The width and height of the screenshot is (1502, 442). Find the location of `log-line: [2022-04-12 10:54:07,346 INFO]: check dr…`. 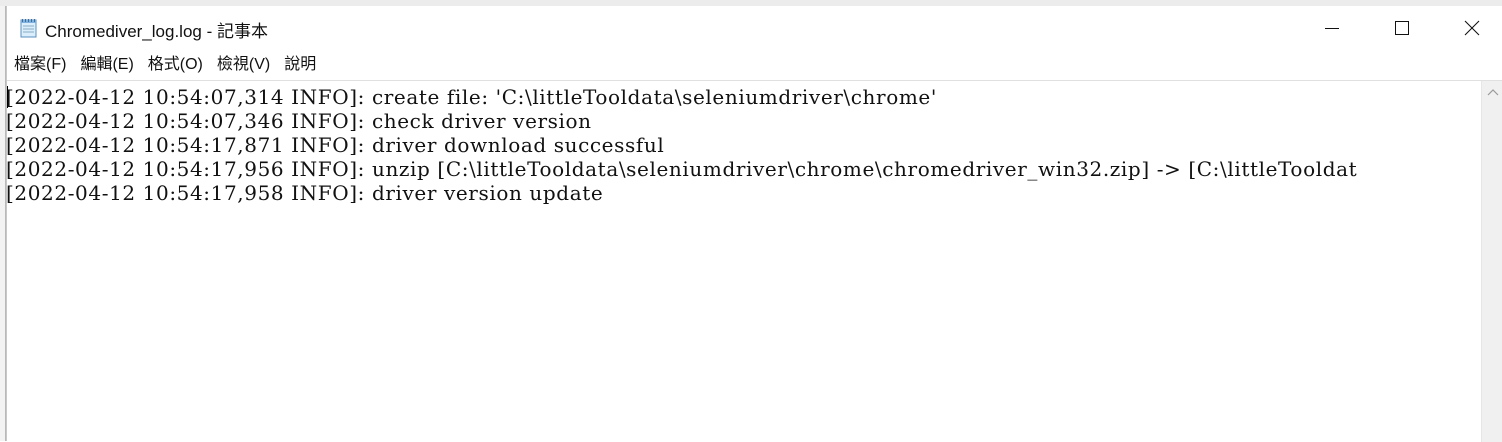

log-line: [2022-04-12 10:54:07,346 INFO]: check dr… is located at coordinates (299, 121).